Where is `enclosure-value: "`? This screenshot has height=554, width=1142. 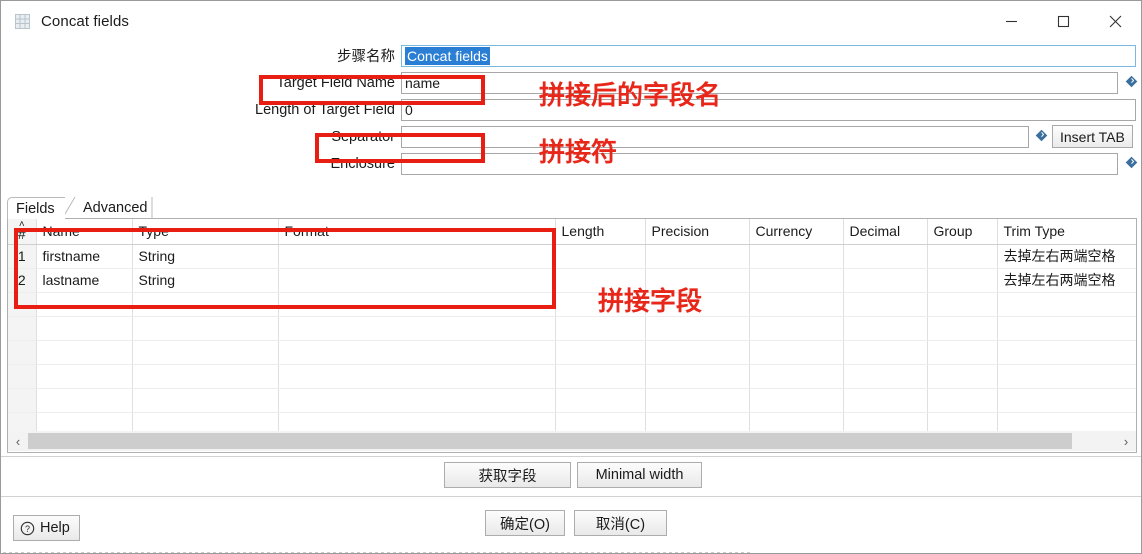 enclosure-value: " is located at coordinates (407, 163).